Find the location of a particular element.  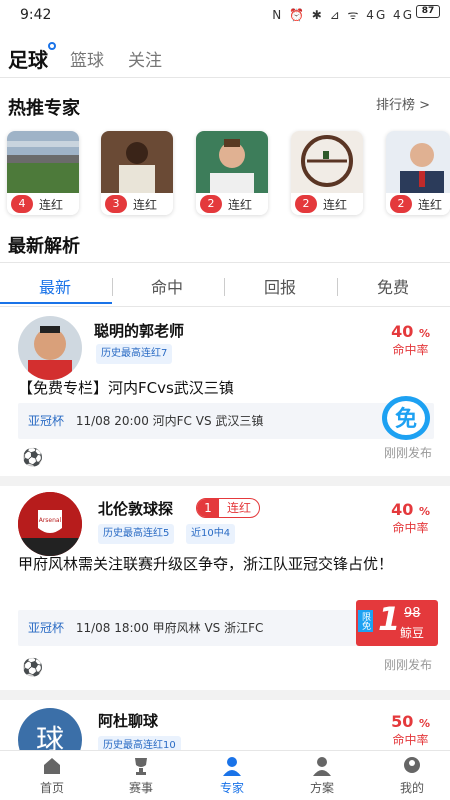

price-tag: 限免 1 98 鲸豆 is located at coordinates (397, 623).